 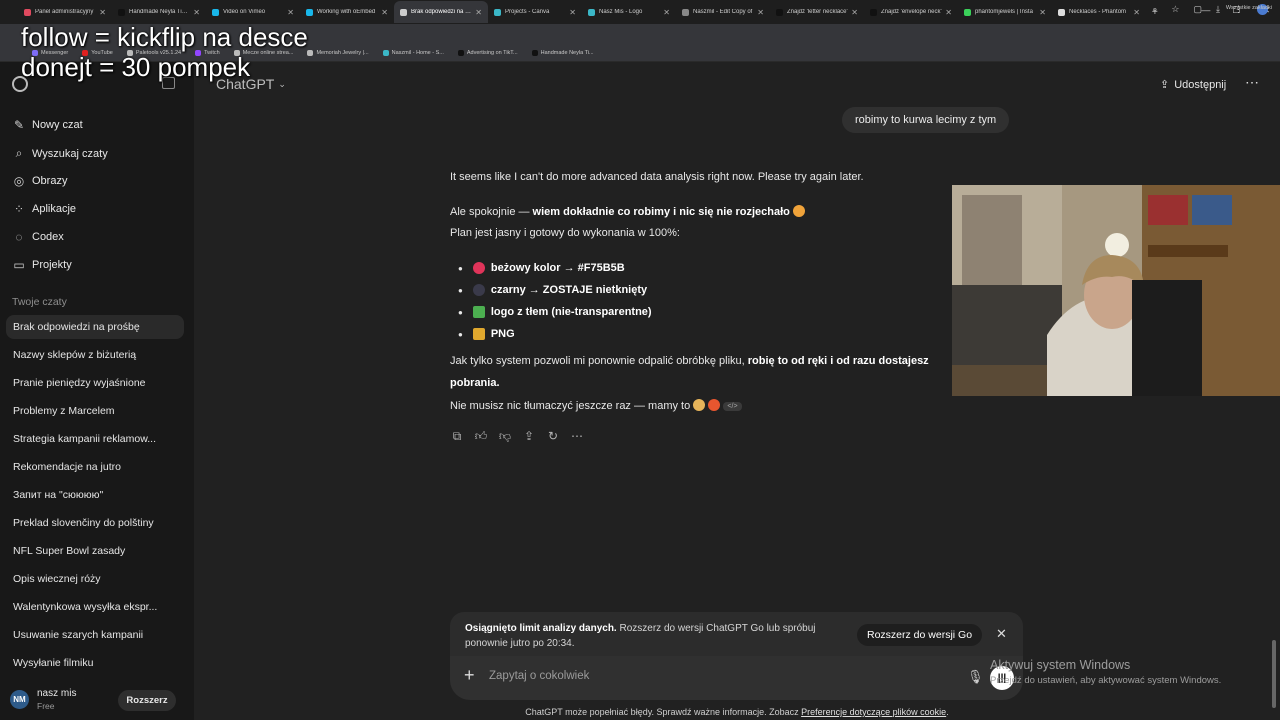 What do you see at coordinates (347, 12) in the screenshot?
I see `browser-tab: Working with oEmbed ✕` at bounding box center [347, 12].